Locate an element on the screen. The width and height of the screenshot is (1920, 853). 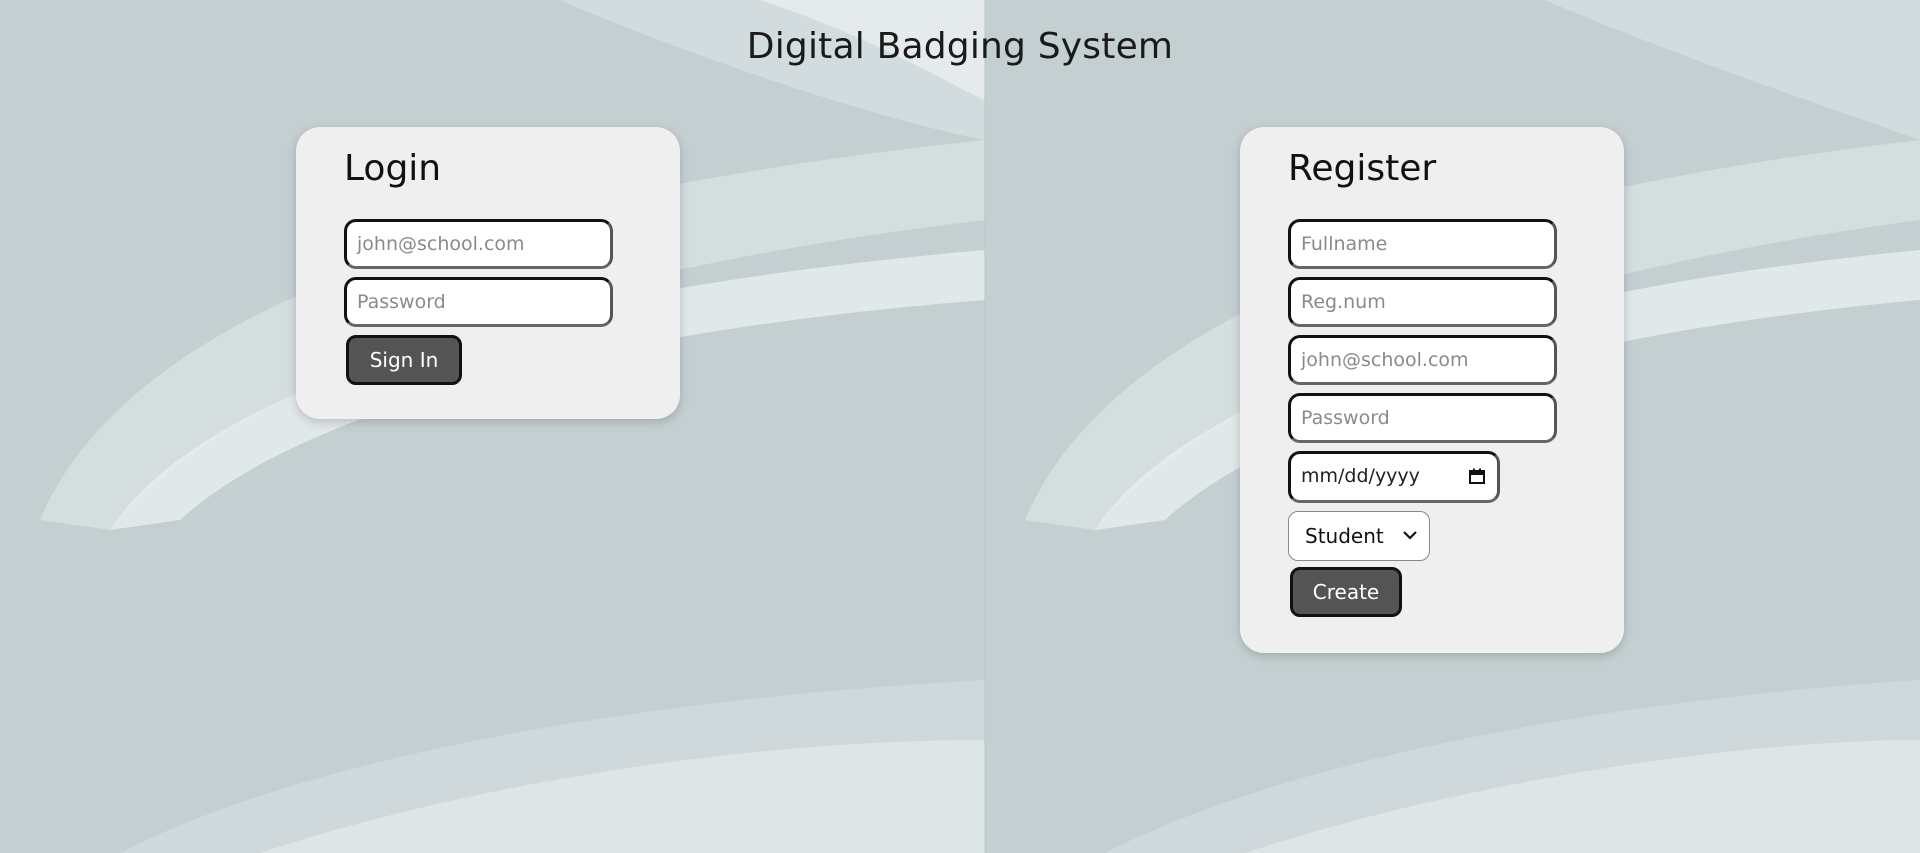
login-email-input: john@school.com is located at coordinates (478, 244).